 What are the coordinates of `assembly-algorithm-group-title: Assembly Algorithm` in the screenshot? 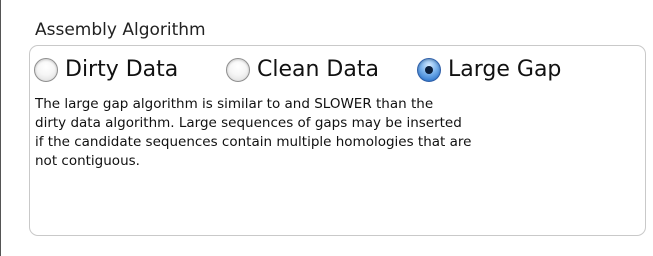 It's located at (120, 30).